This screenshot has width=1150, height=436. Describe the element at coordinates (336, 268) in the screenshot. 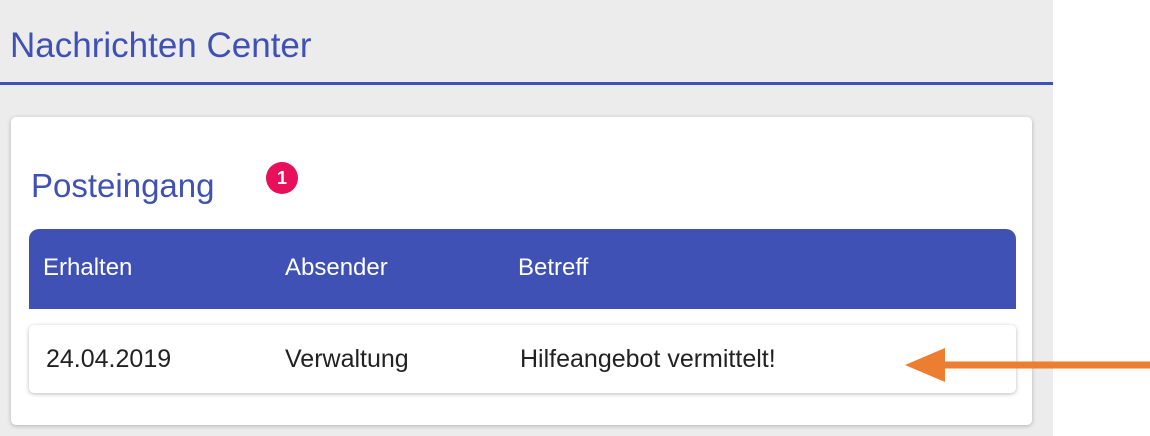

I see `column-header-sender: Absender` at that location.